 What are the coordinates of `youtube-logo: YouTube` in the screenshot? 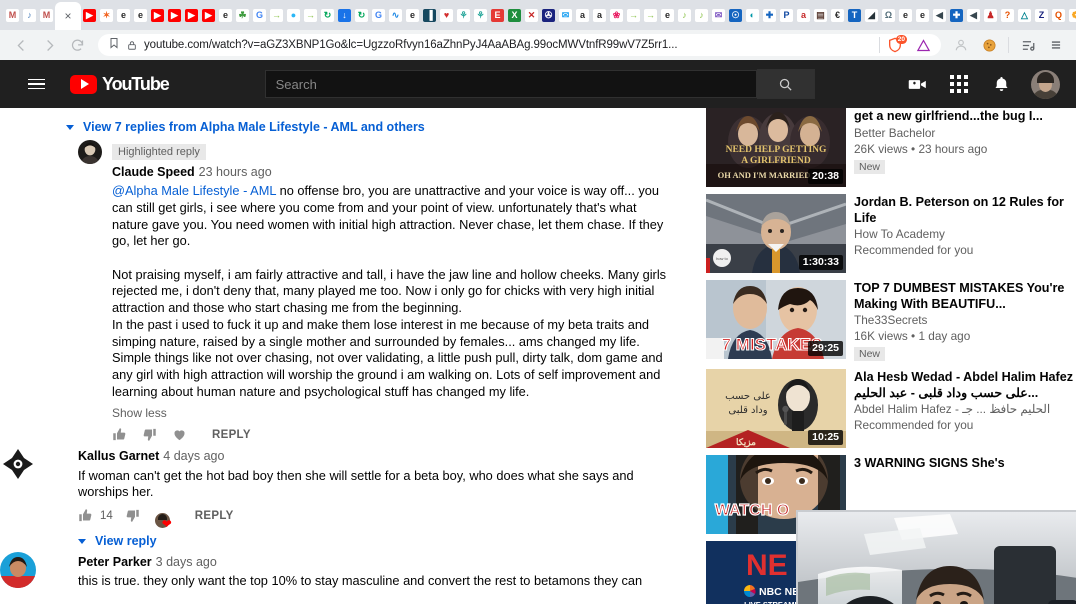 It's located at (120, 84).